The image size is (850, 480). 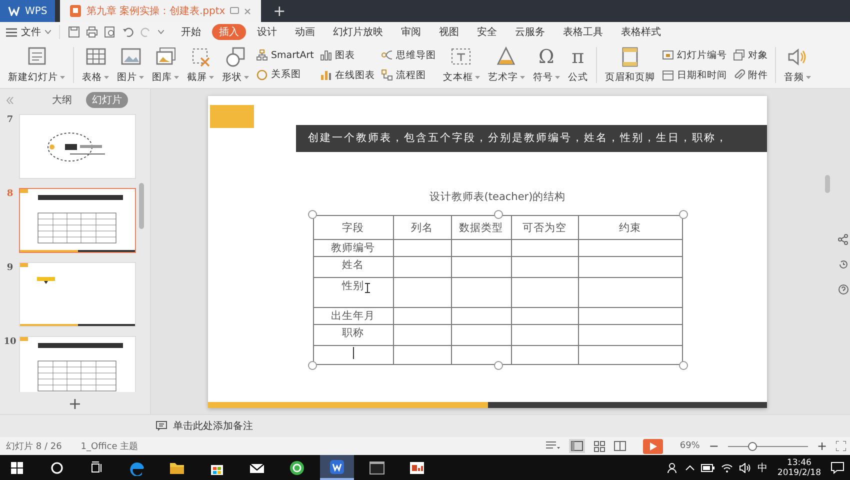 What do you see at coordinates (461, 77) in the screenshot?
I see `ribbon-label: 文本框` at bounding box center [461, 77].